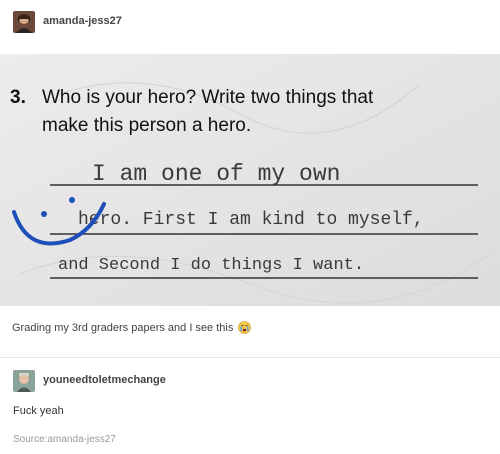 Image resolution: width=500 pixels, height=454 pixels. What do you see at coordinates (104, 380) in the screenshot?
I see `reply-username: youneedtoletmechange` at bounding box center [104, 380].